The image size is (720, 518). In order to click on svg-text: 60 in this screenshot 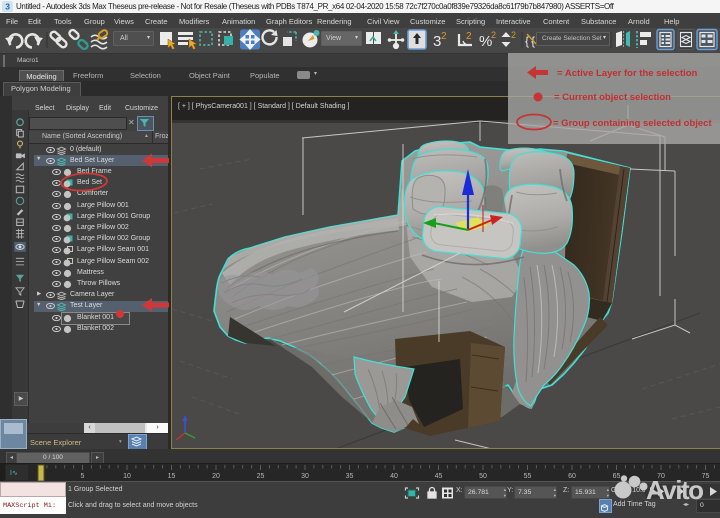, I will do `click(572, 476)`.